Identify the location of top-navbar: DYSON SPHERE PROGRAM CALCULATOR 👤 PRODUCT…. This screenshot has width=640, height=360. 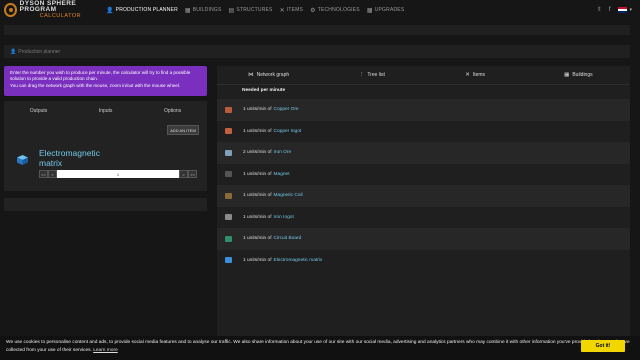
(320, 10).